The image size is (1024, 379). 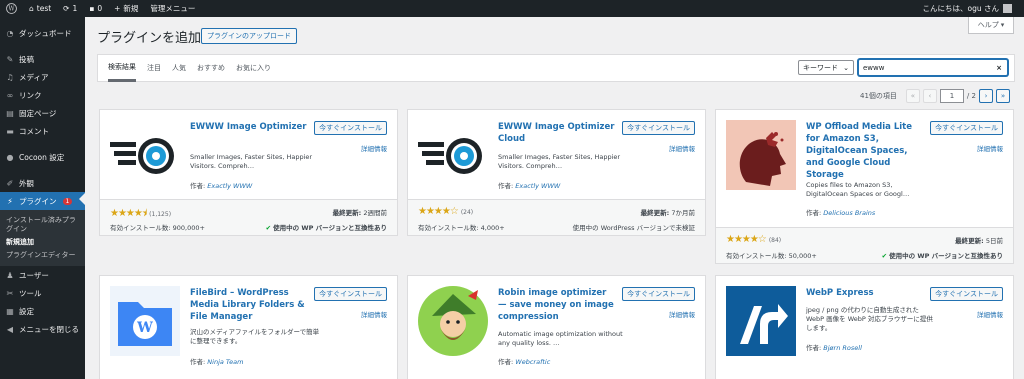 I want to click on chevron-down-icon: ▾, so click(x=1002, y=25).